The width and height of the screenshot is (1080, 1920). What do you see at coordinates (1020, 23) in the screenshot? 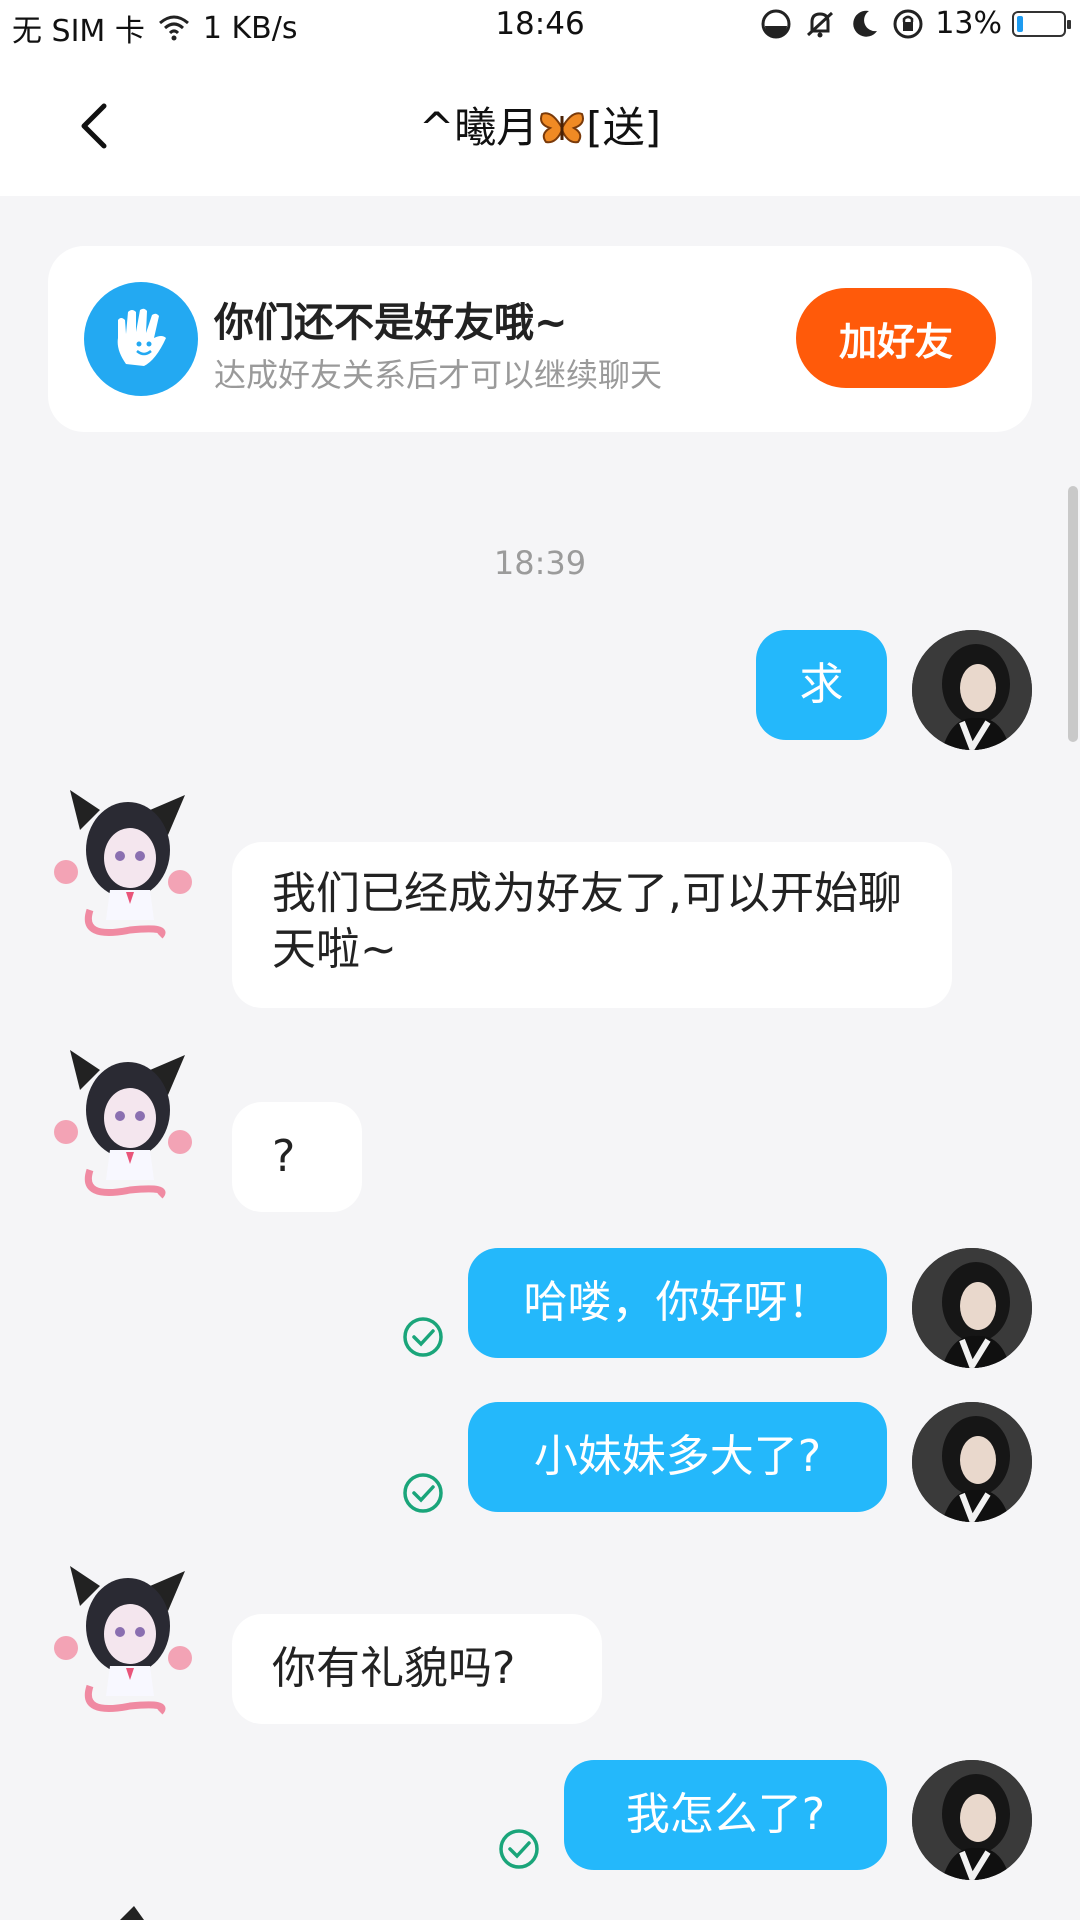
I see `battery-fill` at bounding box center [1020, 23].